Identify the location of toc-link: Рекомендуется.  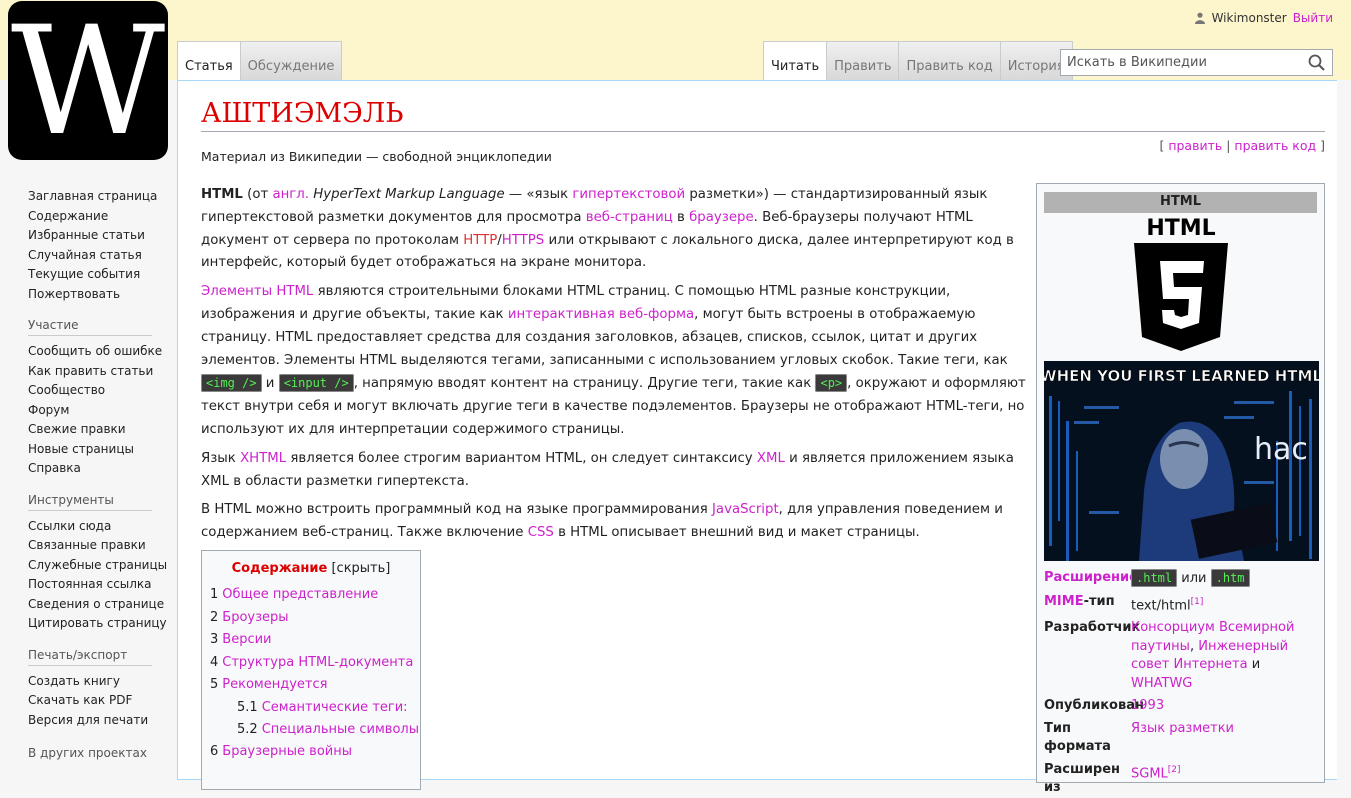
(274, 684).